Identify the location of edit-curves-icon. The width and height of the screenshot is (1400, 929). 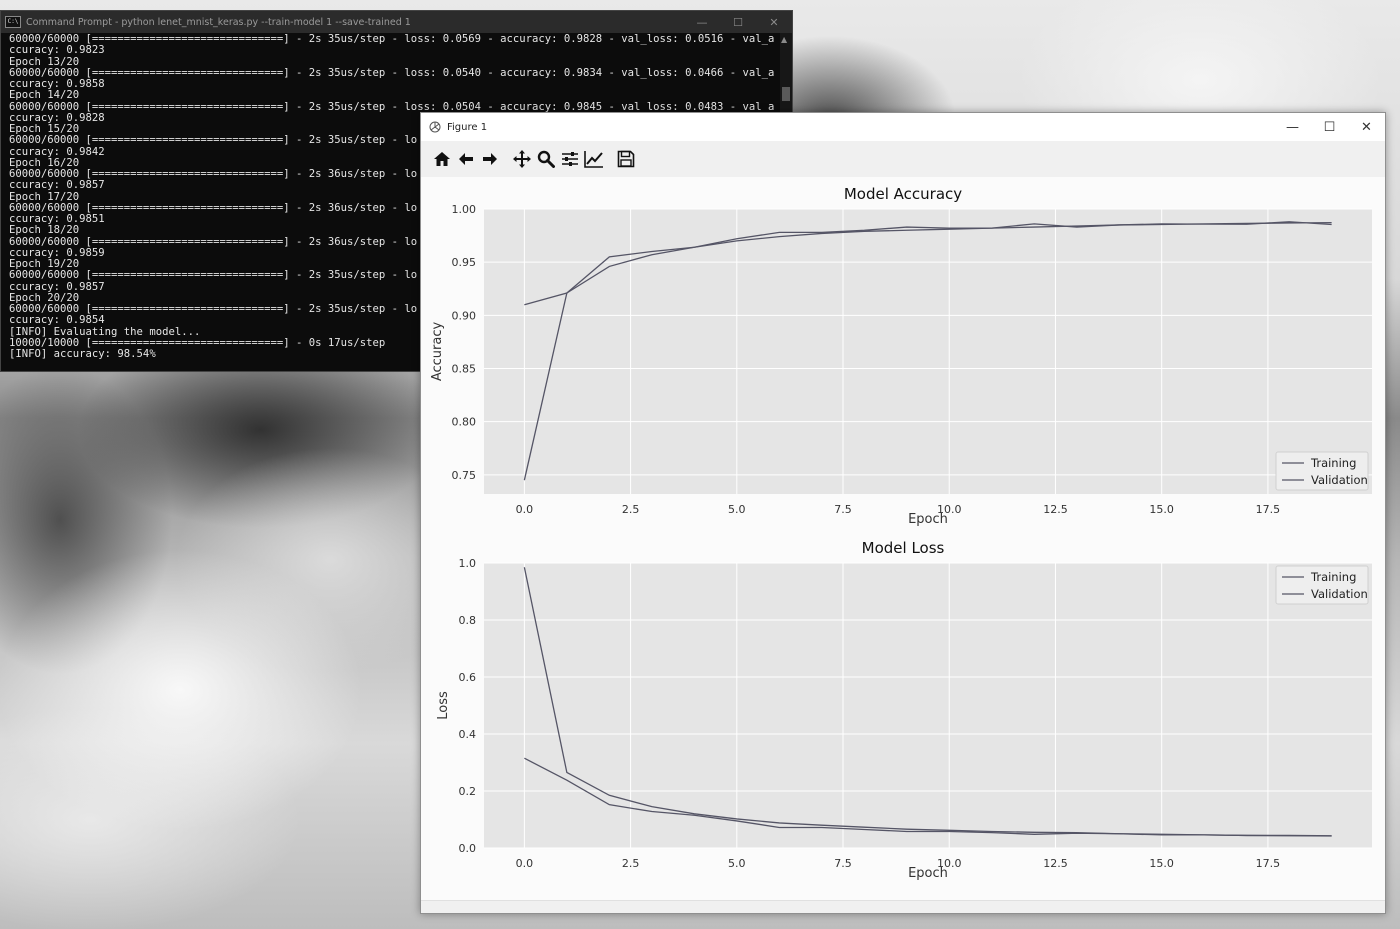
(593, 159).